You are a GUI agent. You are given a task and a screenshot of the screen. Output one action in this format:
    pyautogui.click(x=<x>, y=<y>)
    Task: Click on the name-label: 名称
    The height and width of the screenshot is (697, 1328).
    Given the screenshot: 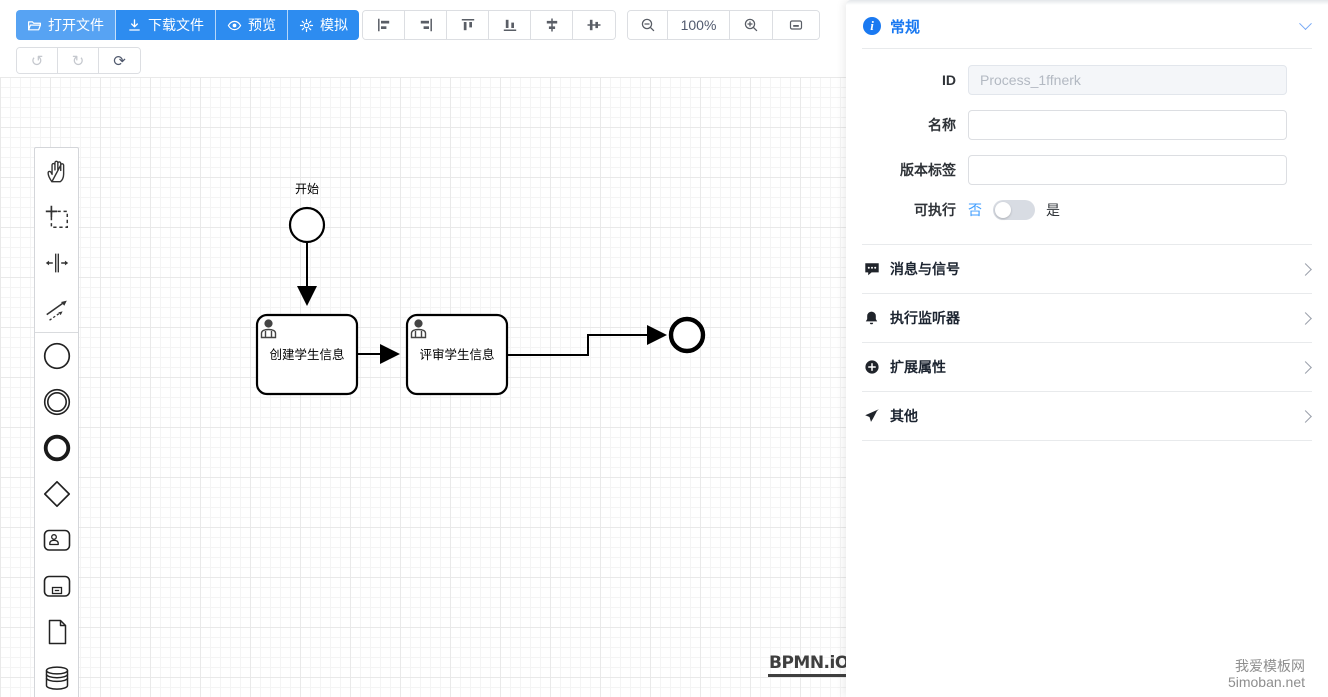 What is the action you would take?
    pyautogui.click(x=942, y=125)
    